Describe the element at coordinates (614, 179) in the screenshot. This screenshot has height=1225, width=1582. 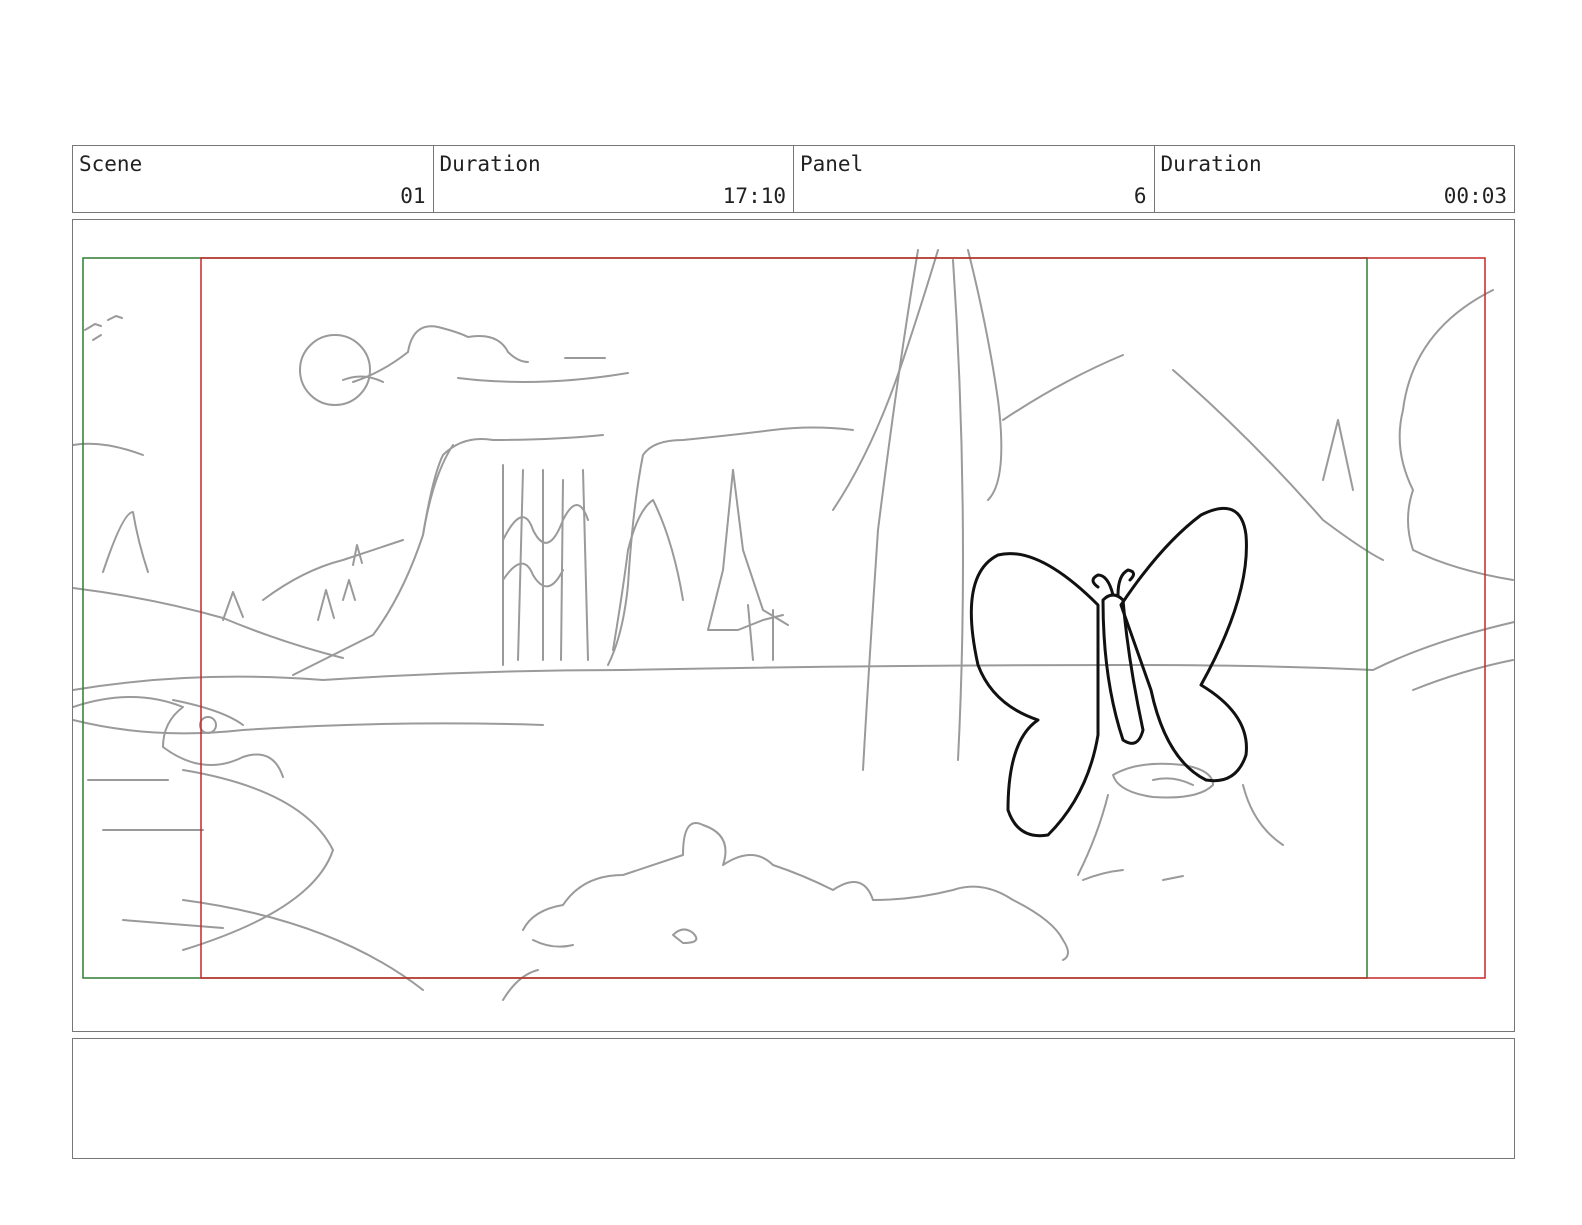
I see `total-duration-cell: Duration 17:10` at that location.